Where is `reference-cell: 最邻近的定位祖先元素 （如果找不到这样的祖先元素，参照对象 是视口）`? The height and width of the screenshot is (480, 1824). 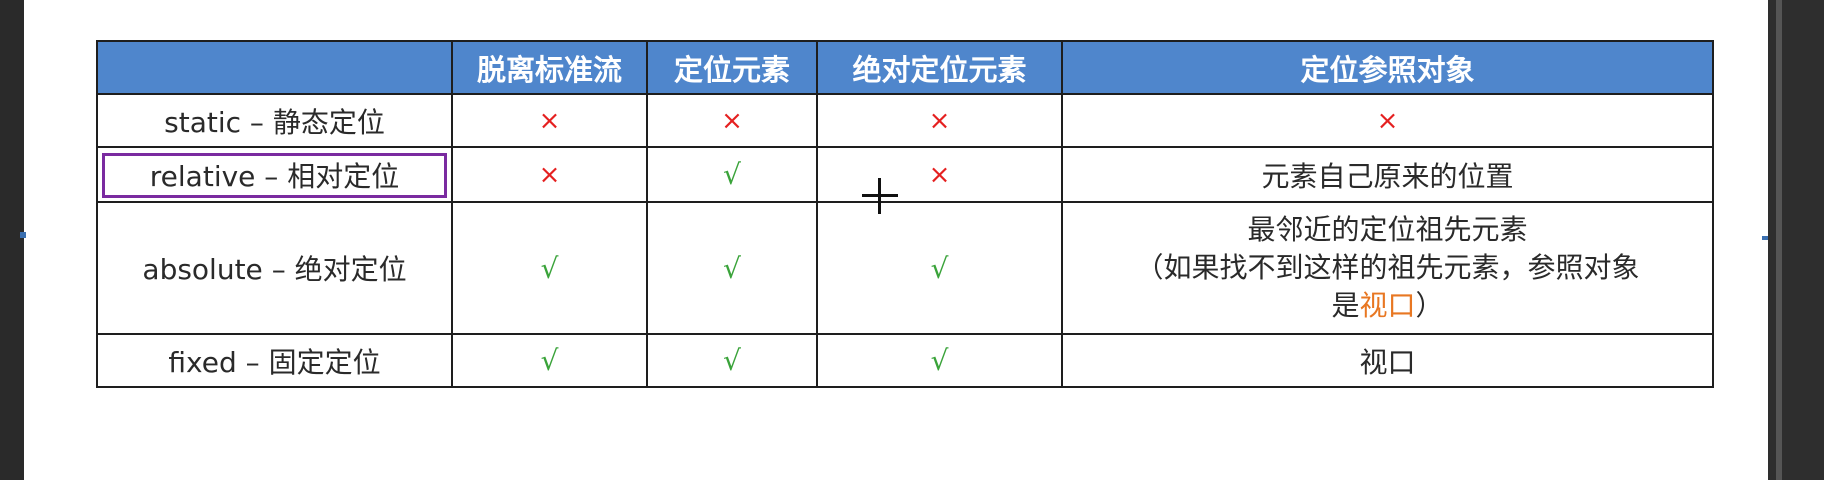
reference-cell: 最邻近的定位祖先元素 （如果找不到这样的祖先元素，参照对象 是视口） is located at coordinates (1387, 268).